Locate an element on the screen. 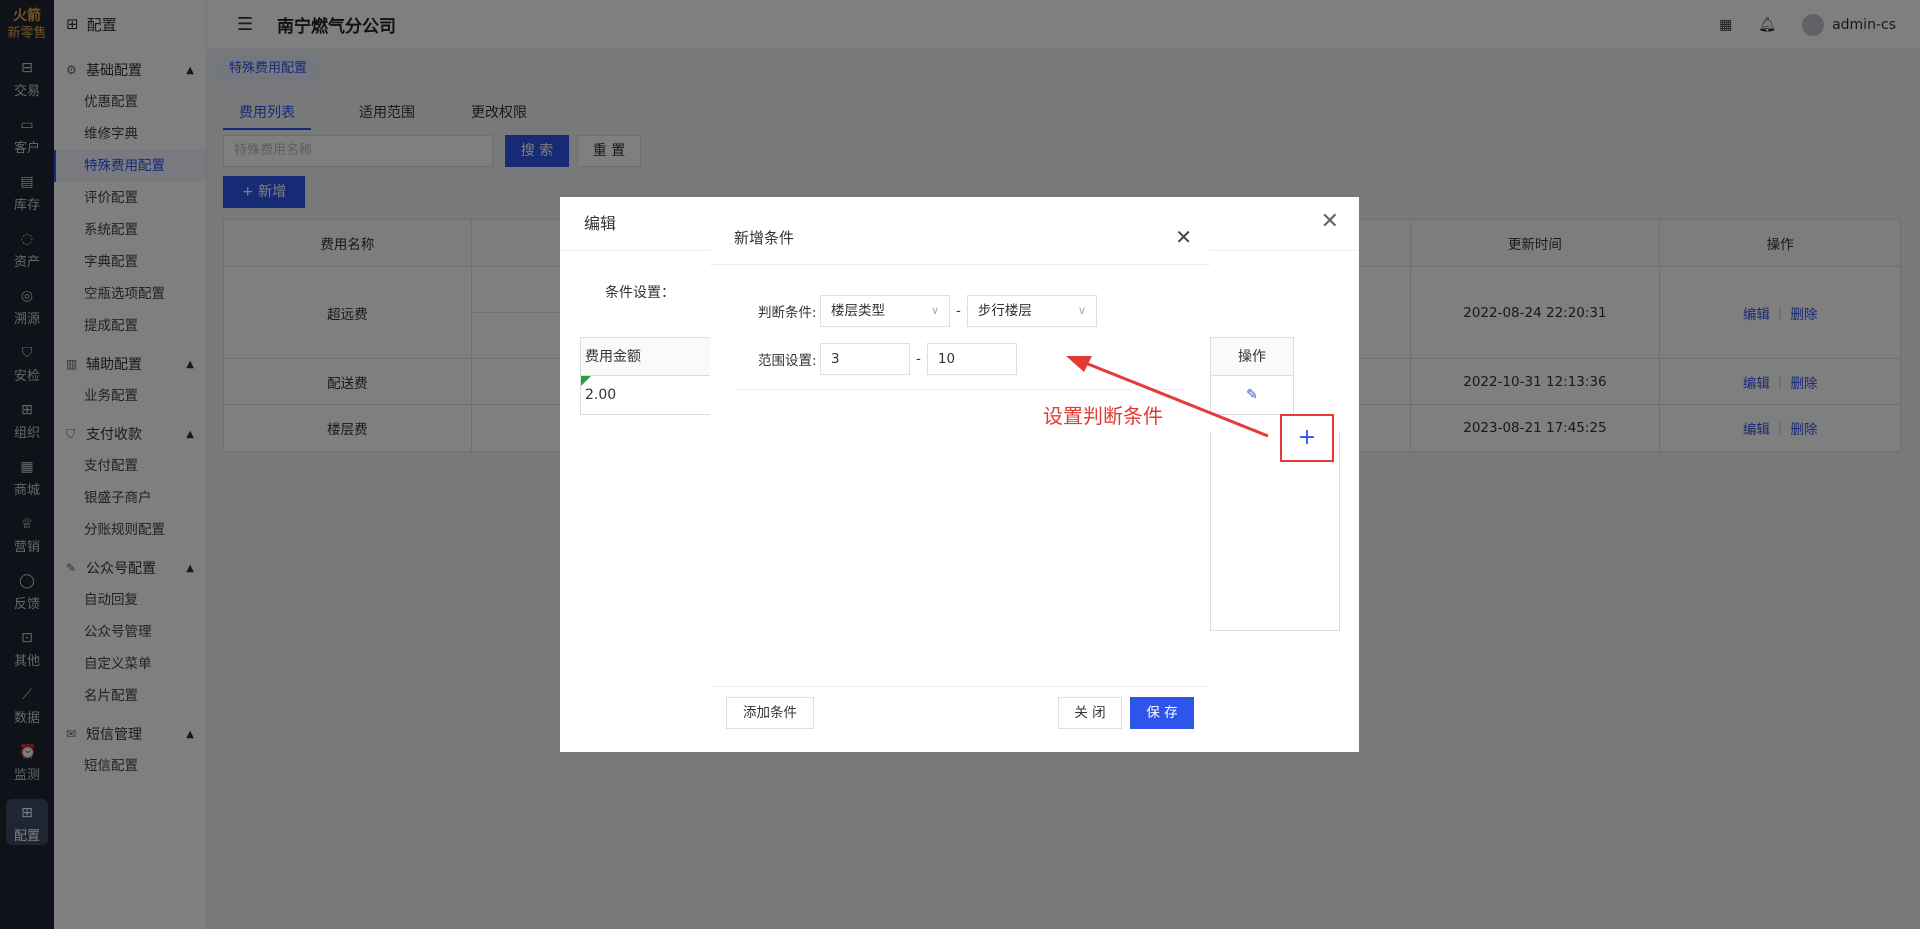 The height and width of the screenshot is (929, 1920). edit-marker-icon is located at coordinates (586, 381).